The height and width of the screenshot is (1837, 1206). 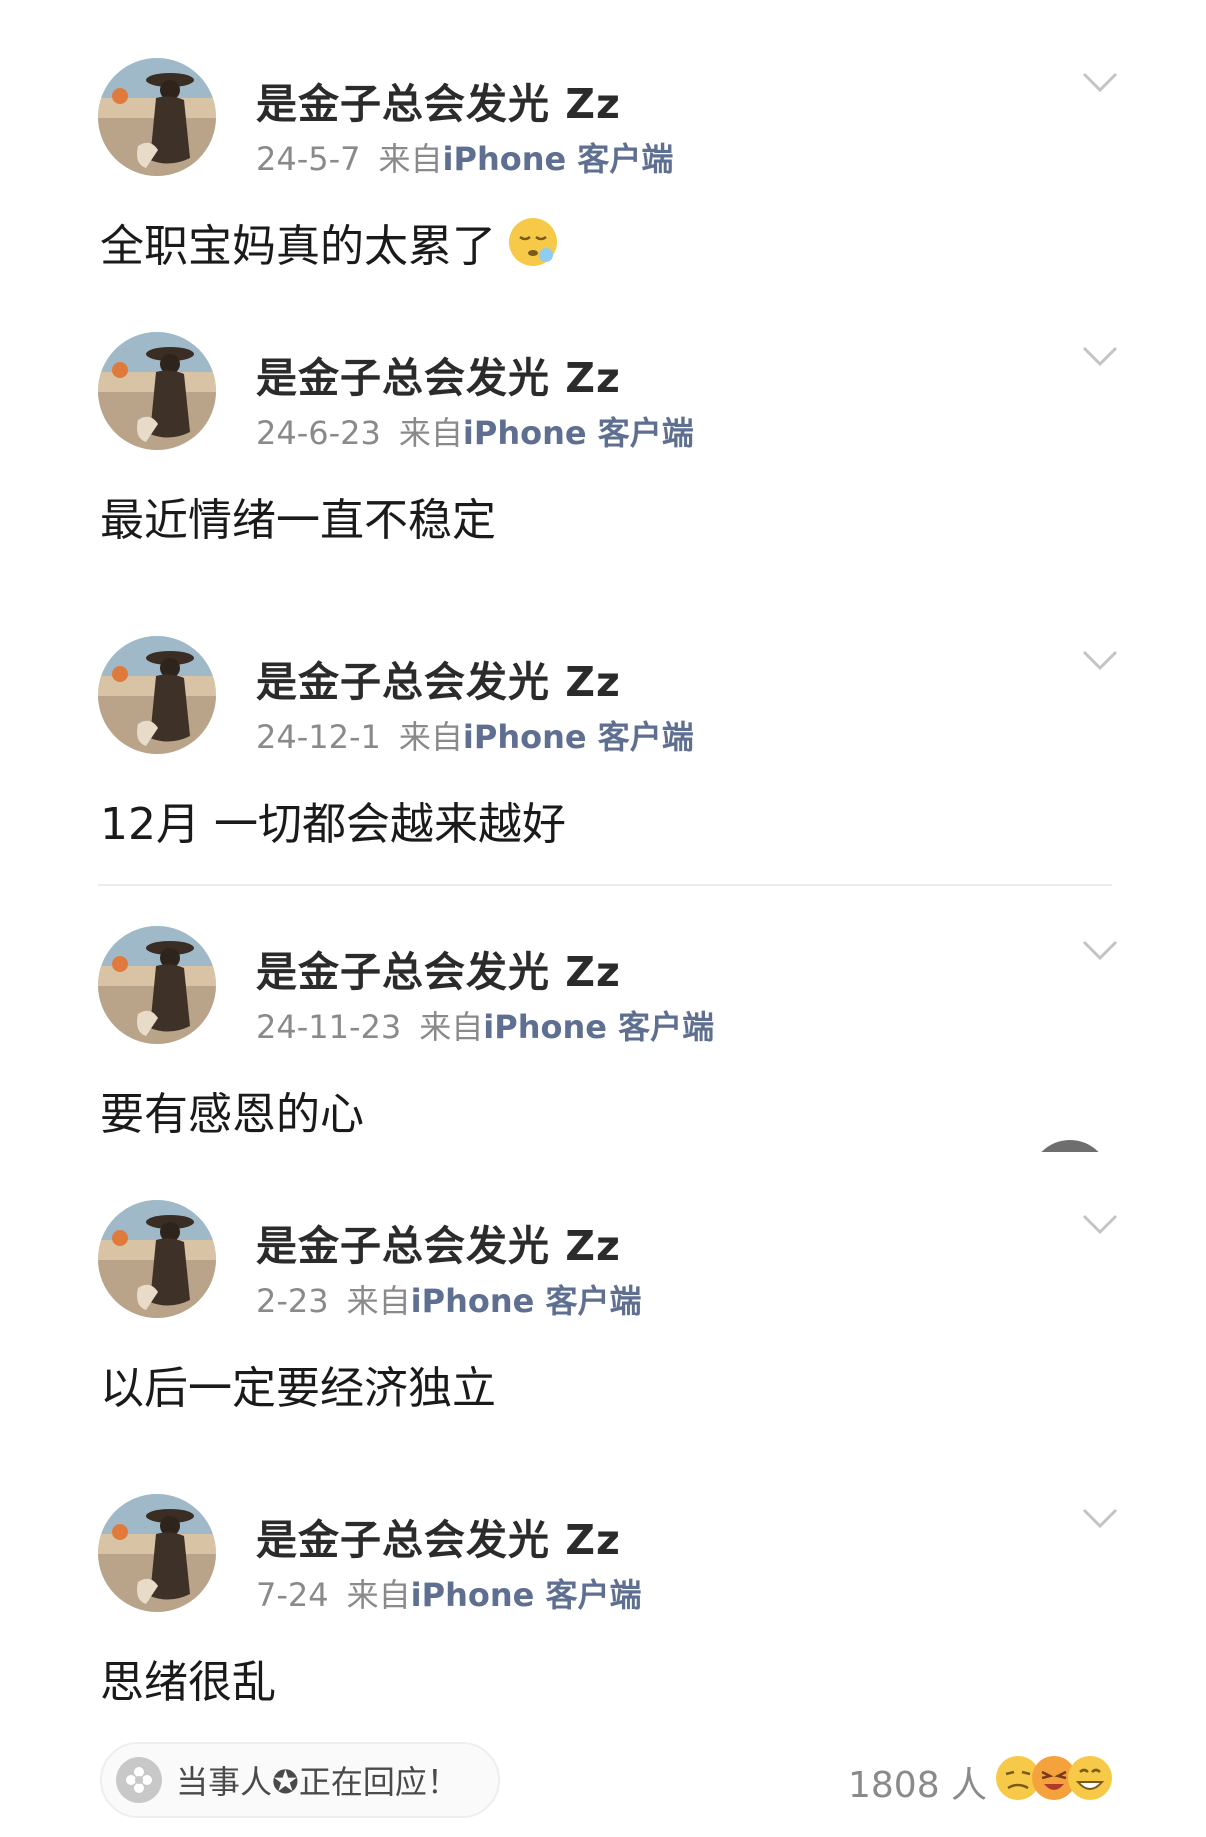 I want to click on post-meta: 24-12-1 来自iPhone 客户端, so click(x=475, y=735).